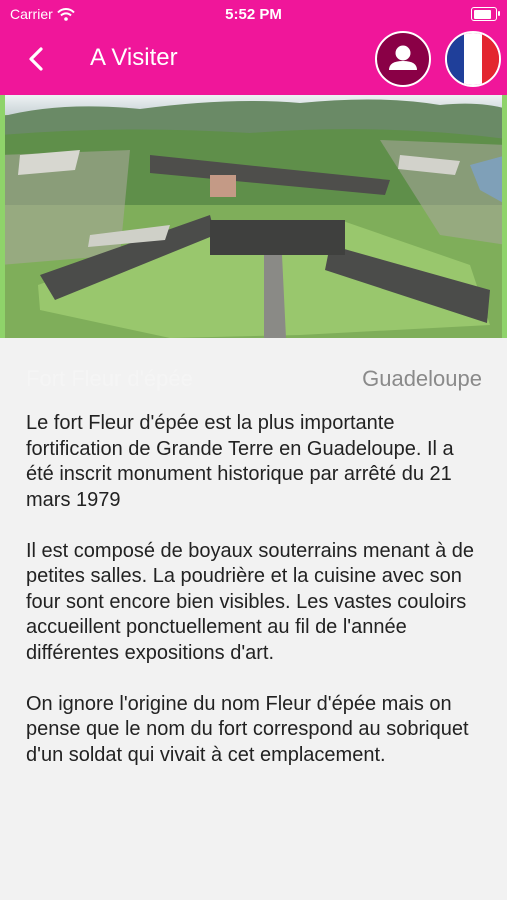 The height and width of the screenshot is (900, 507). I want to click on place-name: Fort Fleur d'épée, so click(109, 378).